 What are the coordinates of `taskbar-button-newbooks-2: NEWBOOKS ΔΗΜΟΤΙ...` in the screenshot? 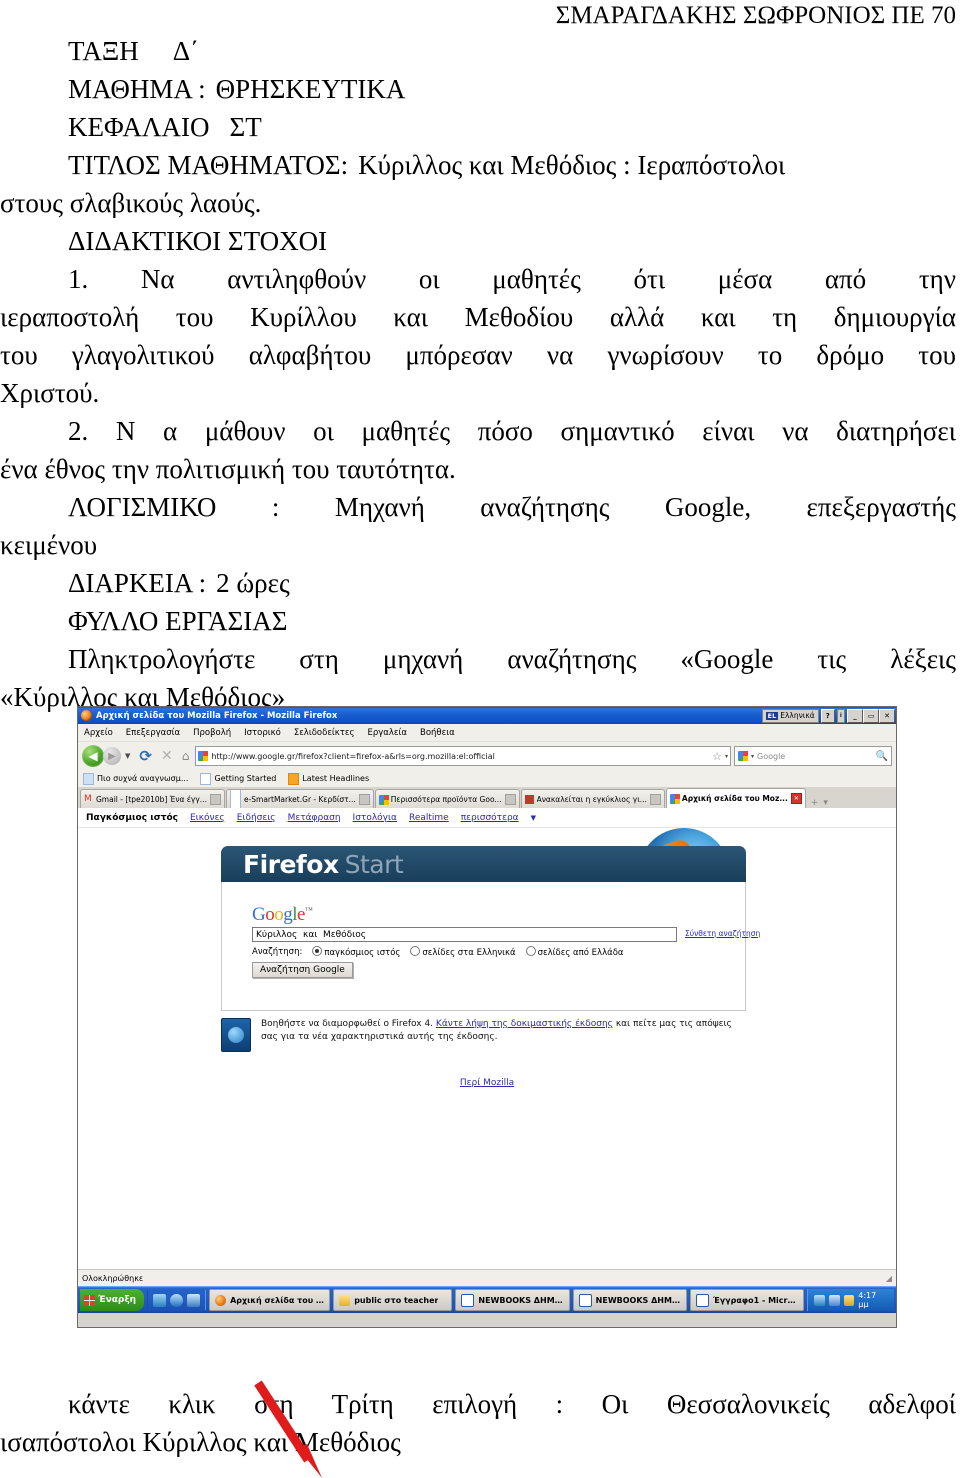 It's located at (629, 1300).